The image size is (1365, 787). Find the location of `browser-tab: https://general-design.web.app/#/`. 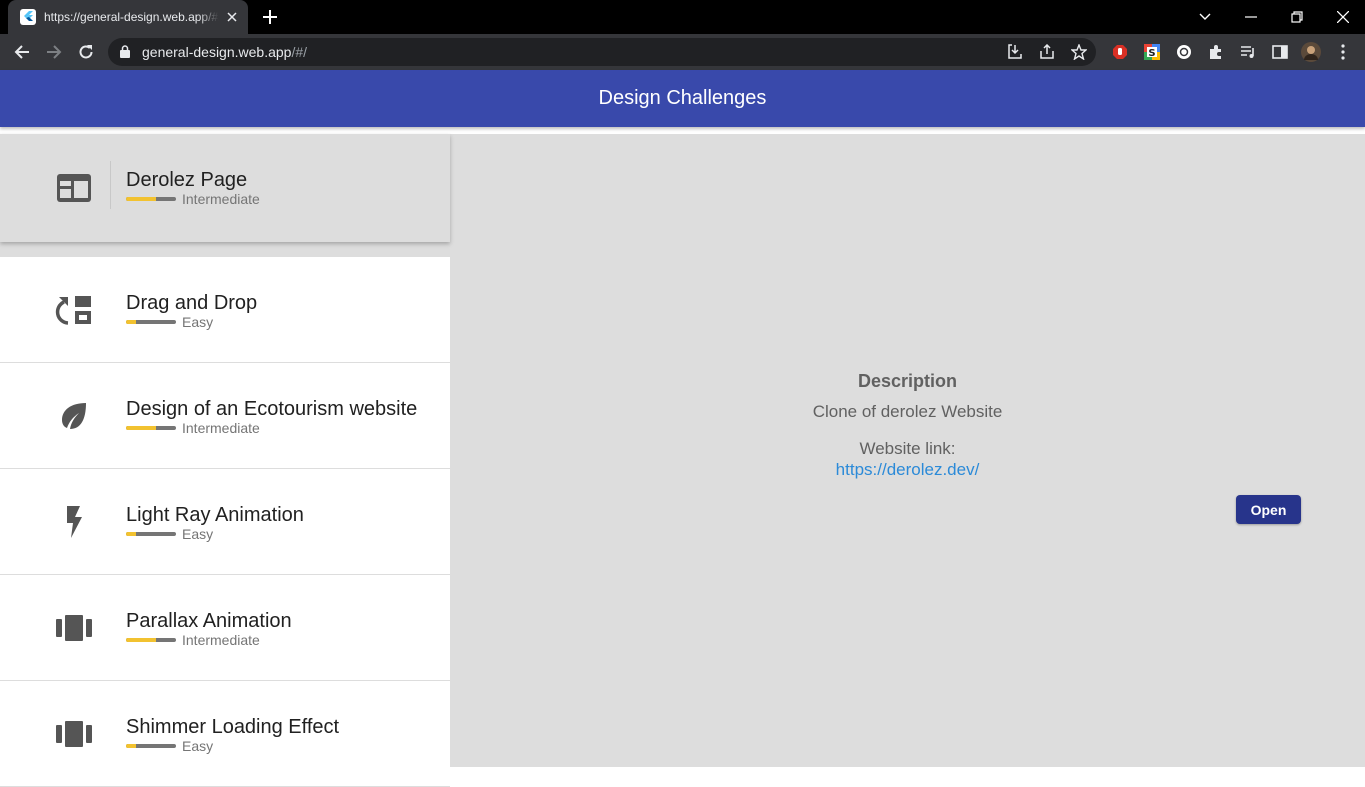

browser-tab: https://general-design.web.app/#/ is located at coordinates (128, 17).